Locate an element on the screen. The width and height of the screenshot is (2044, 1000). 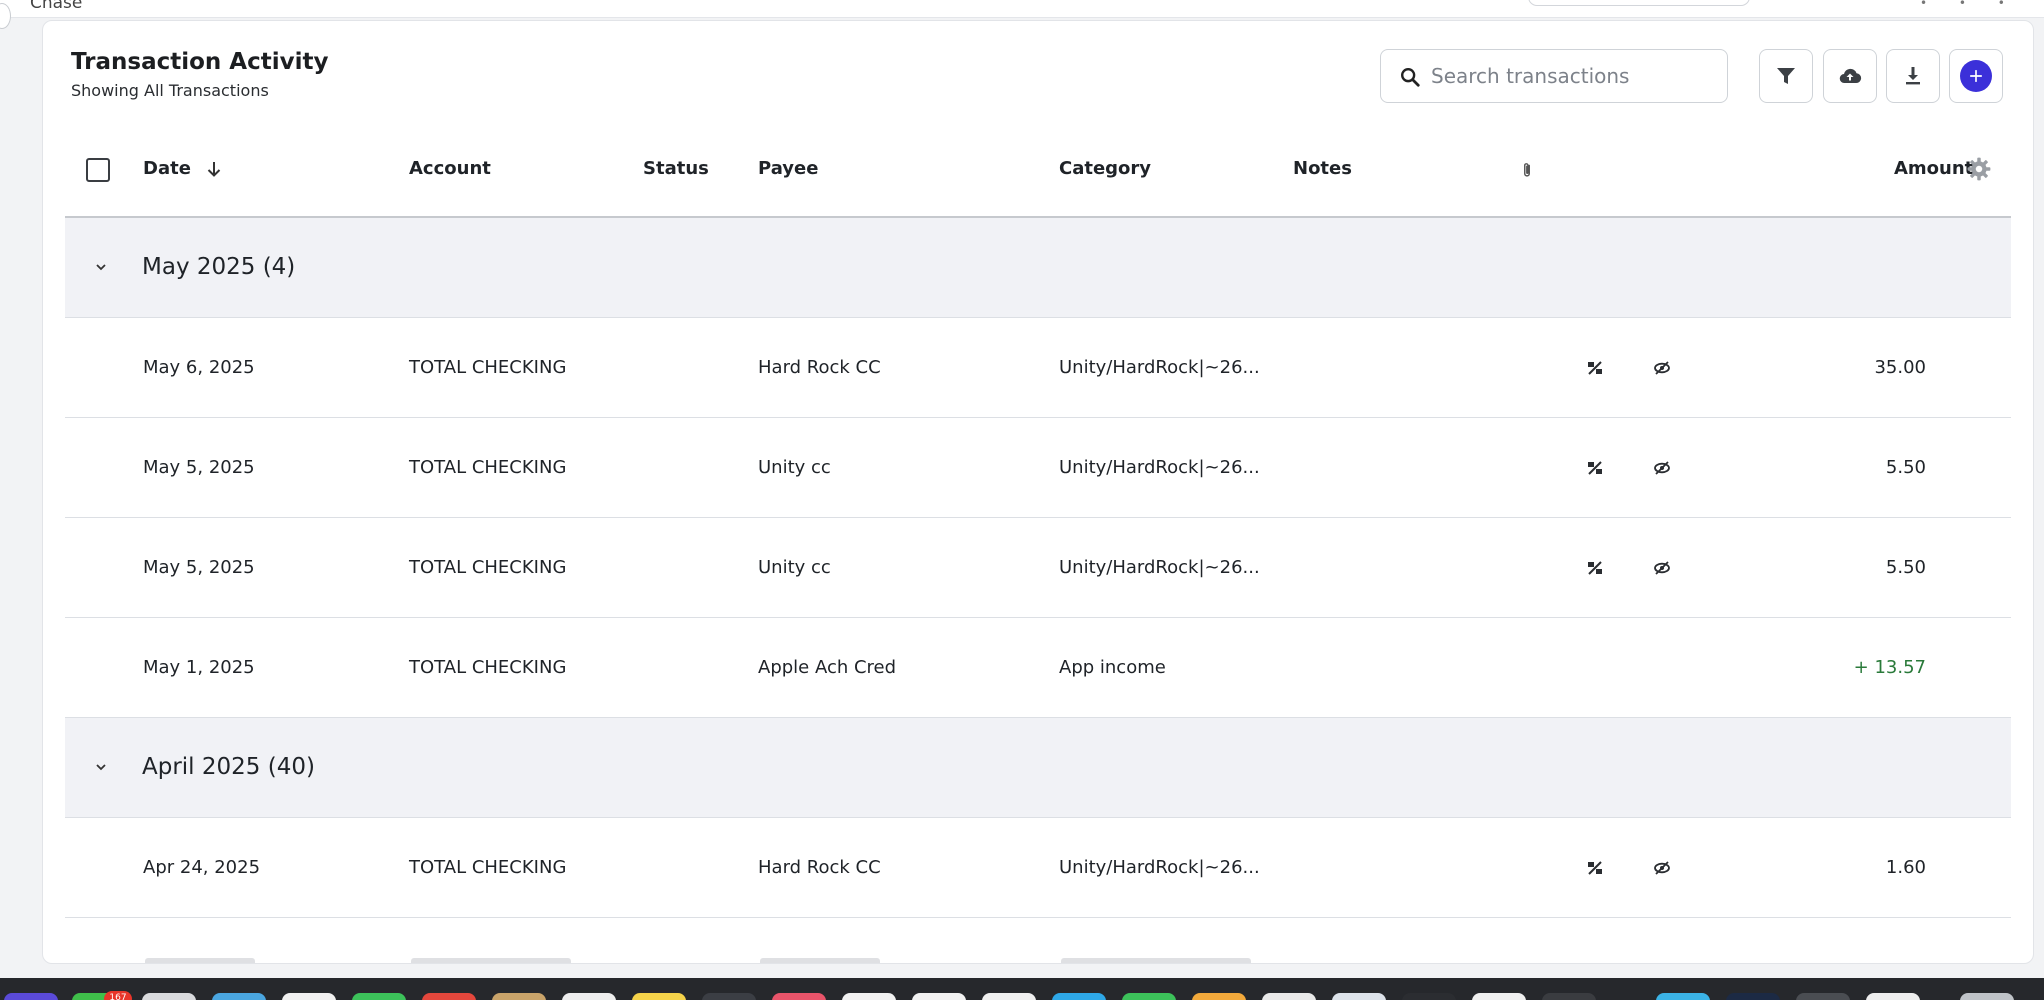
cell-payee: Unity cc is located at coordinates (794, 567).